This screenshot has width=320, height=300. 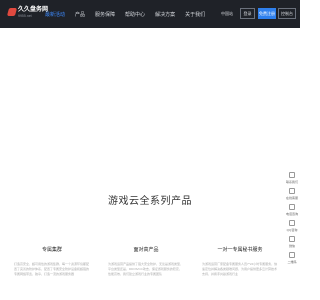 I want to click on login-button: 登录, so click(x=247, y=13).